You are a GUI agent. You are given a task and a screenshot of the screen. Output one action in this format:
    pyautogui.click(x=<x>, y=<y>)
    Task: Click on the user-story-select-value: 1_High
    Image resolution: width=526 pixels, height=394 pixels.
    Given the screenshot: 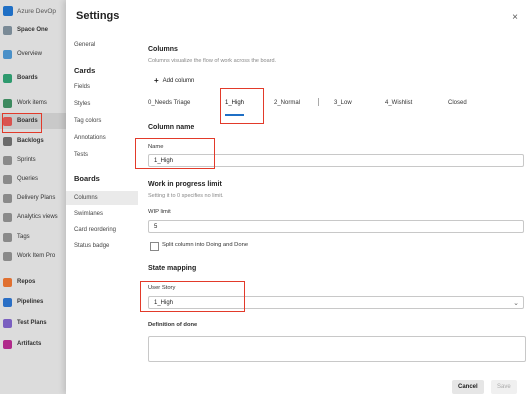 What is the action you would take?
    pyautogui.click(x=164, y=302)
    